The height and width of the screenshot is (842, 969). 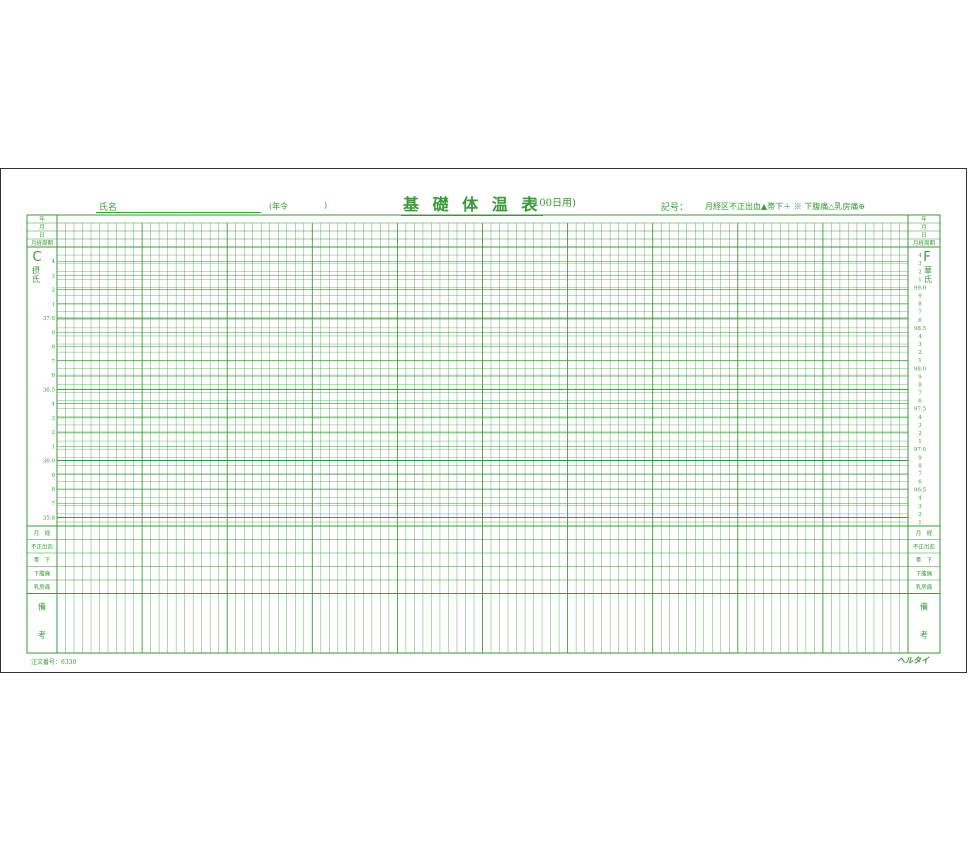 What do you see at coordinates (785, 206) in the screenshot?
I see `symbols-legend: 月経区不正出血▲帯下＋ ※ 下腹痛△乳房痛⊕` at bounding box center [785, 206].